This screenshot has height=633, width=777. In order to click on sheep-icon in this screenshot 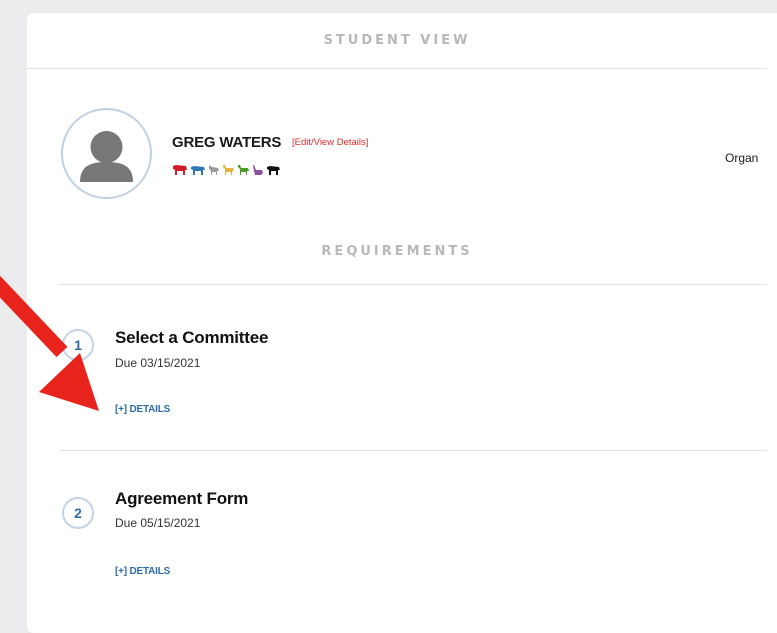, I will do `click(243, 170)`.